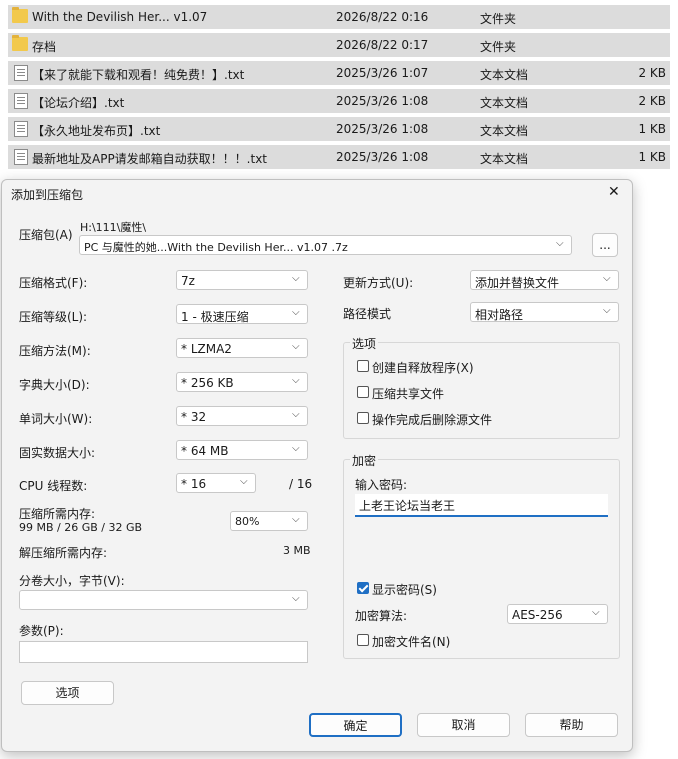 Image resolution: width=678 pixels, height=759 pixels. Describe the element at coordinates (47, 195) in the screenshot. I see `dialog-title: 添加到压缩包` at that location.